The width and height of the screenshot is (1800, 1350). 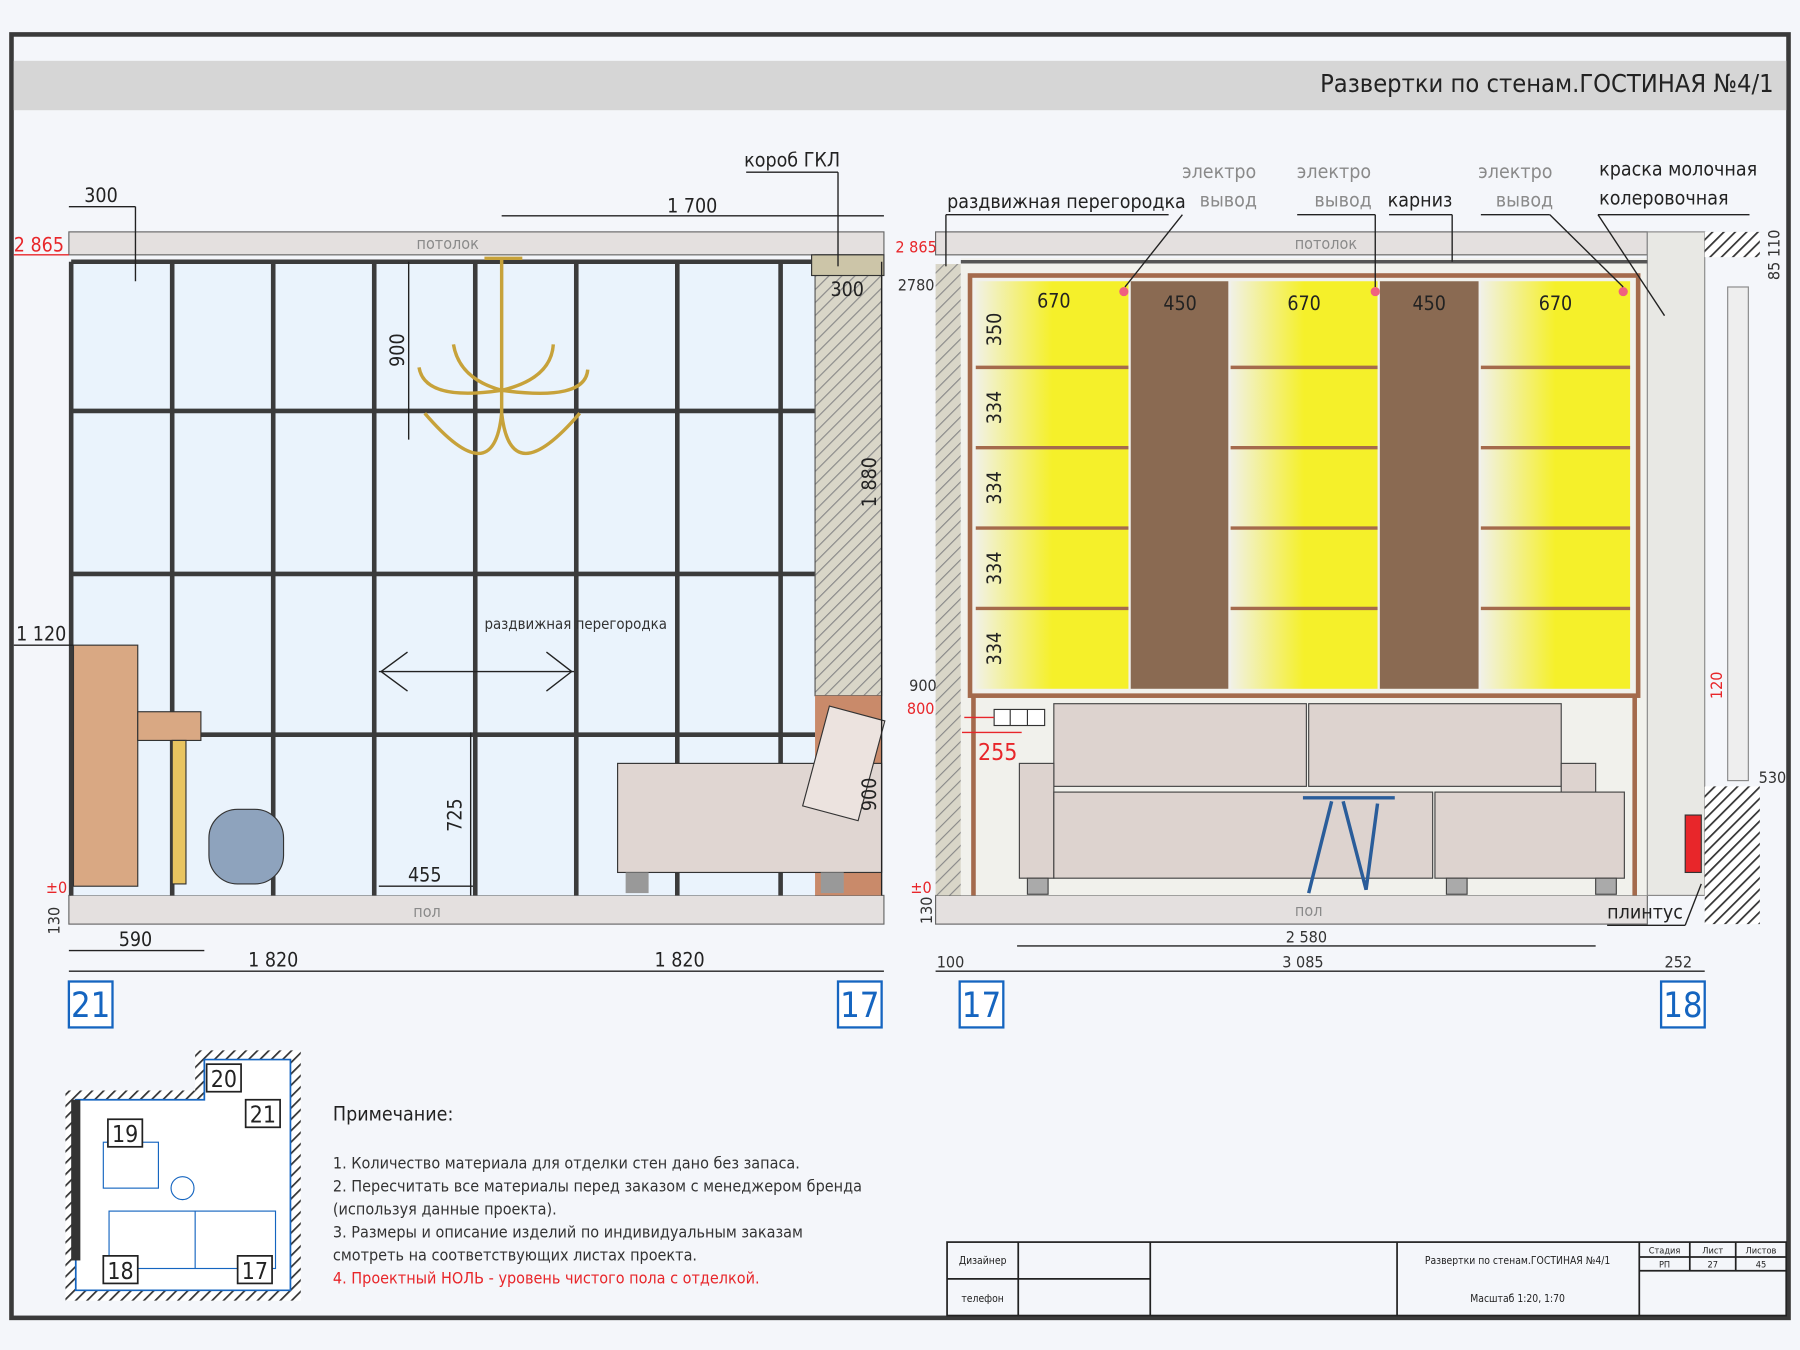 I want to click on col-width-3: 670, so click(x=1303, y=303).